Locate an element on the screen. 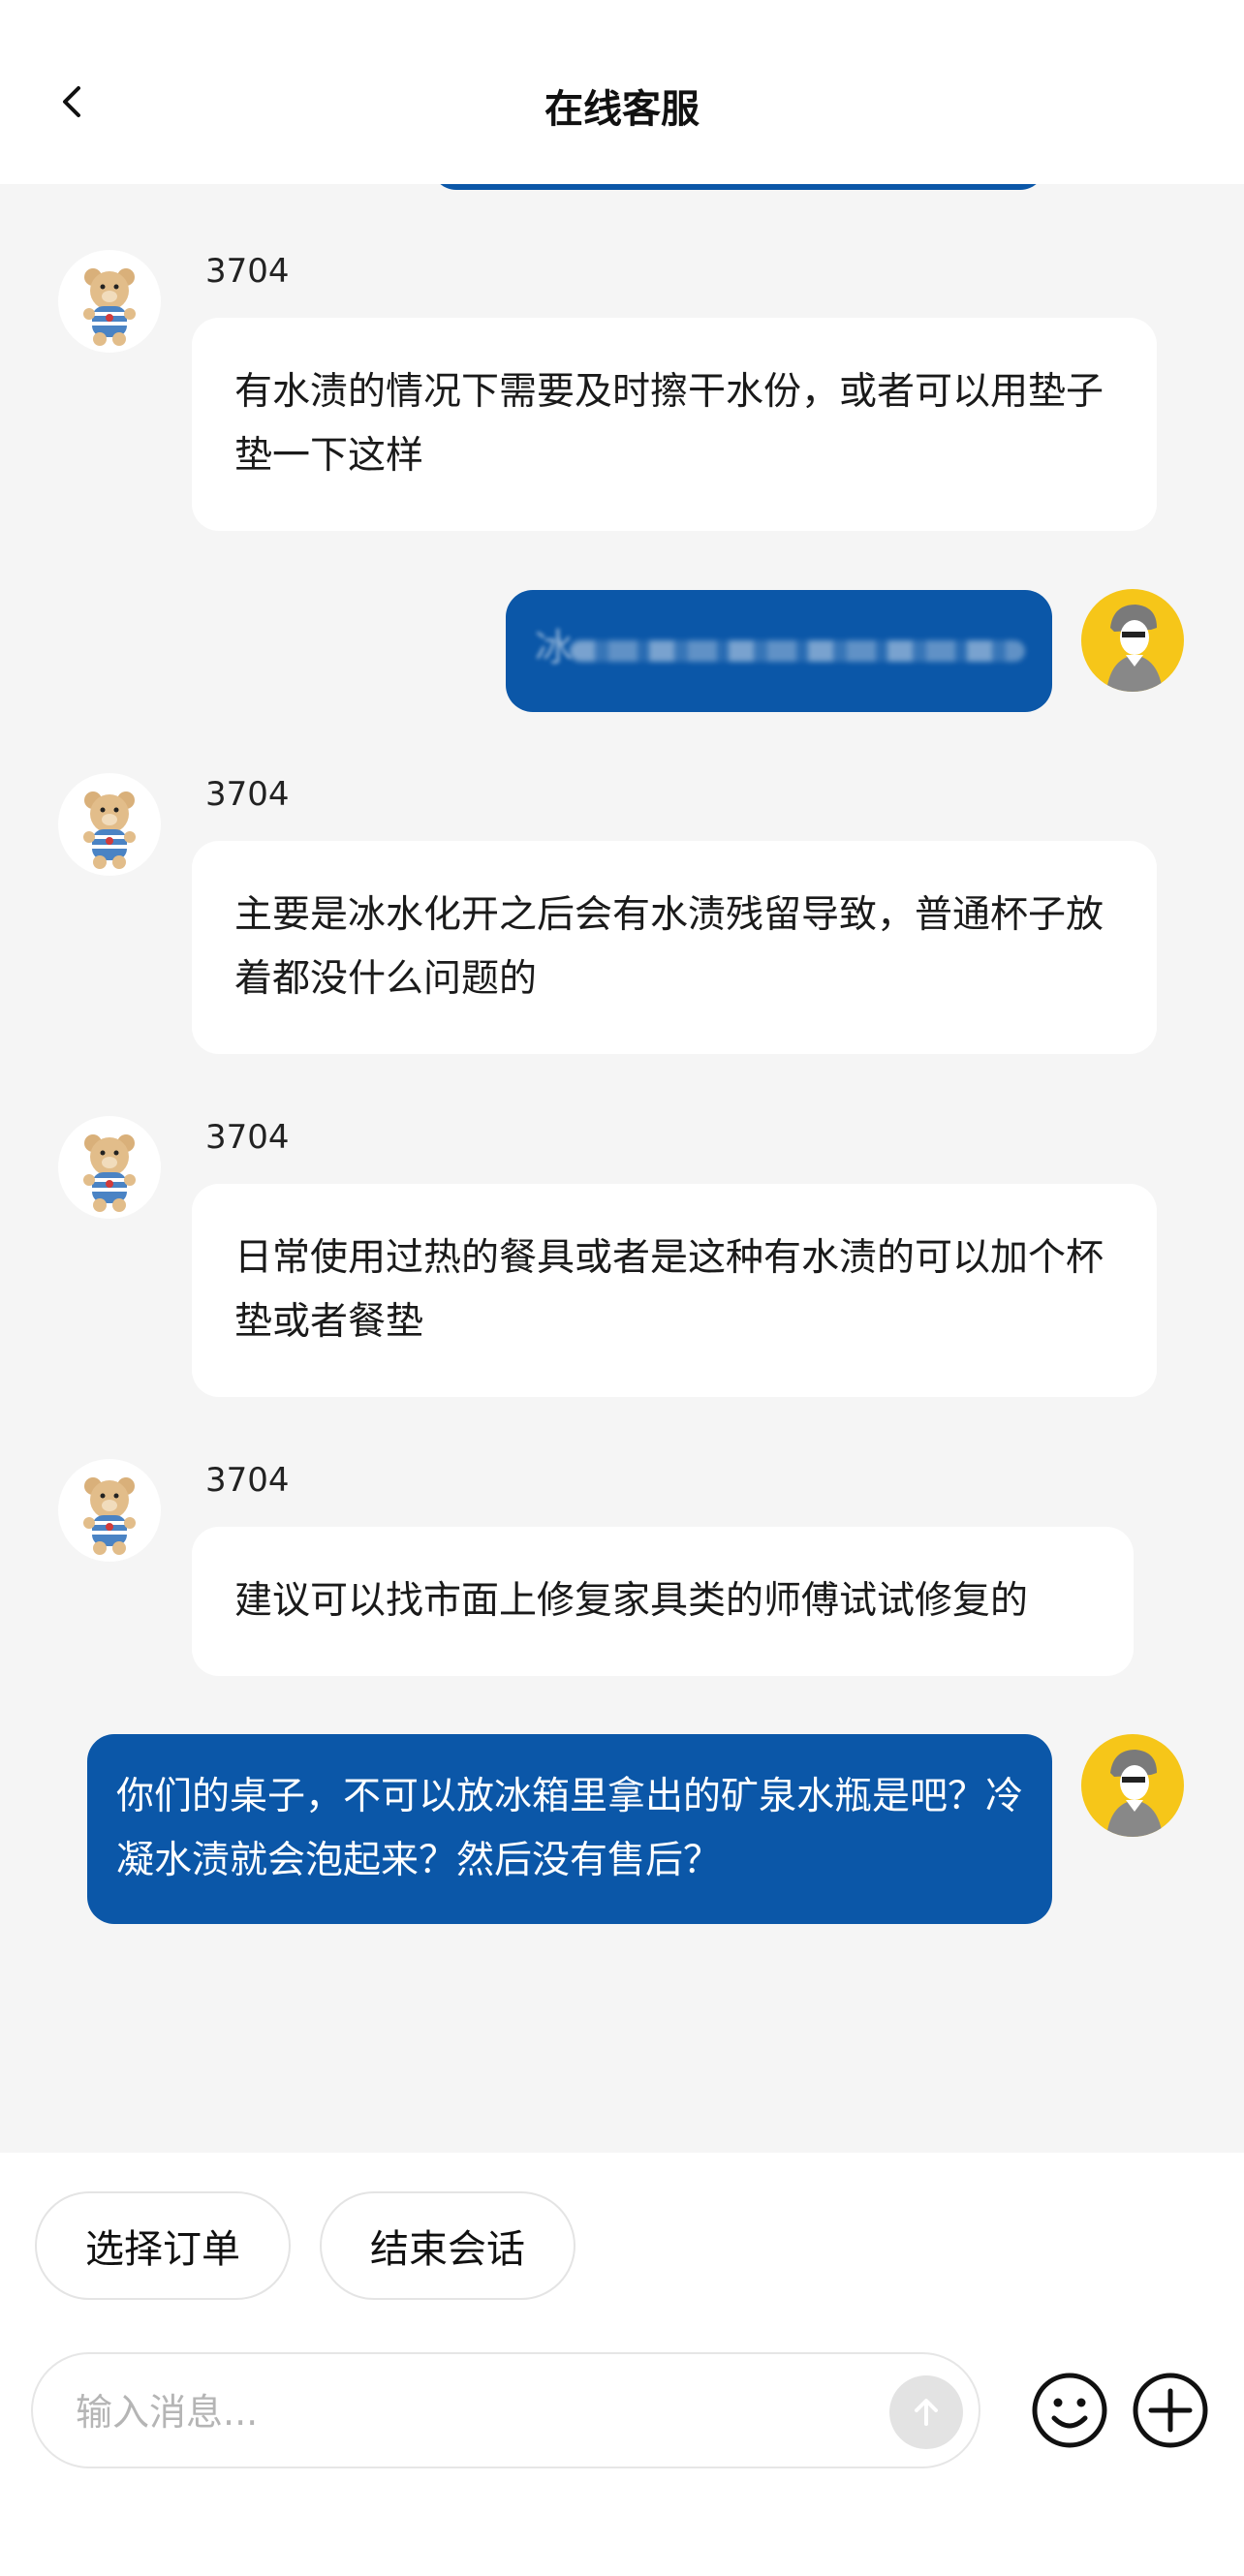  arrow-up-icon is located at coordinates (926, 2412).